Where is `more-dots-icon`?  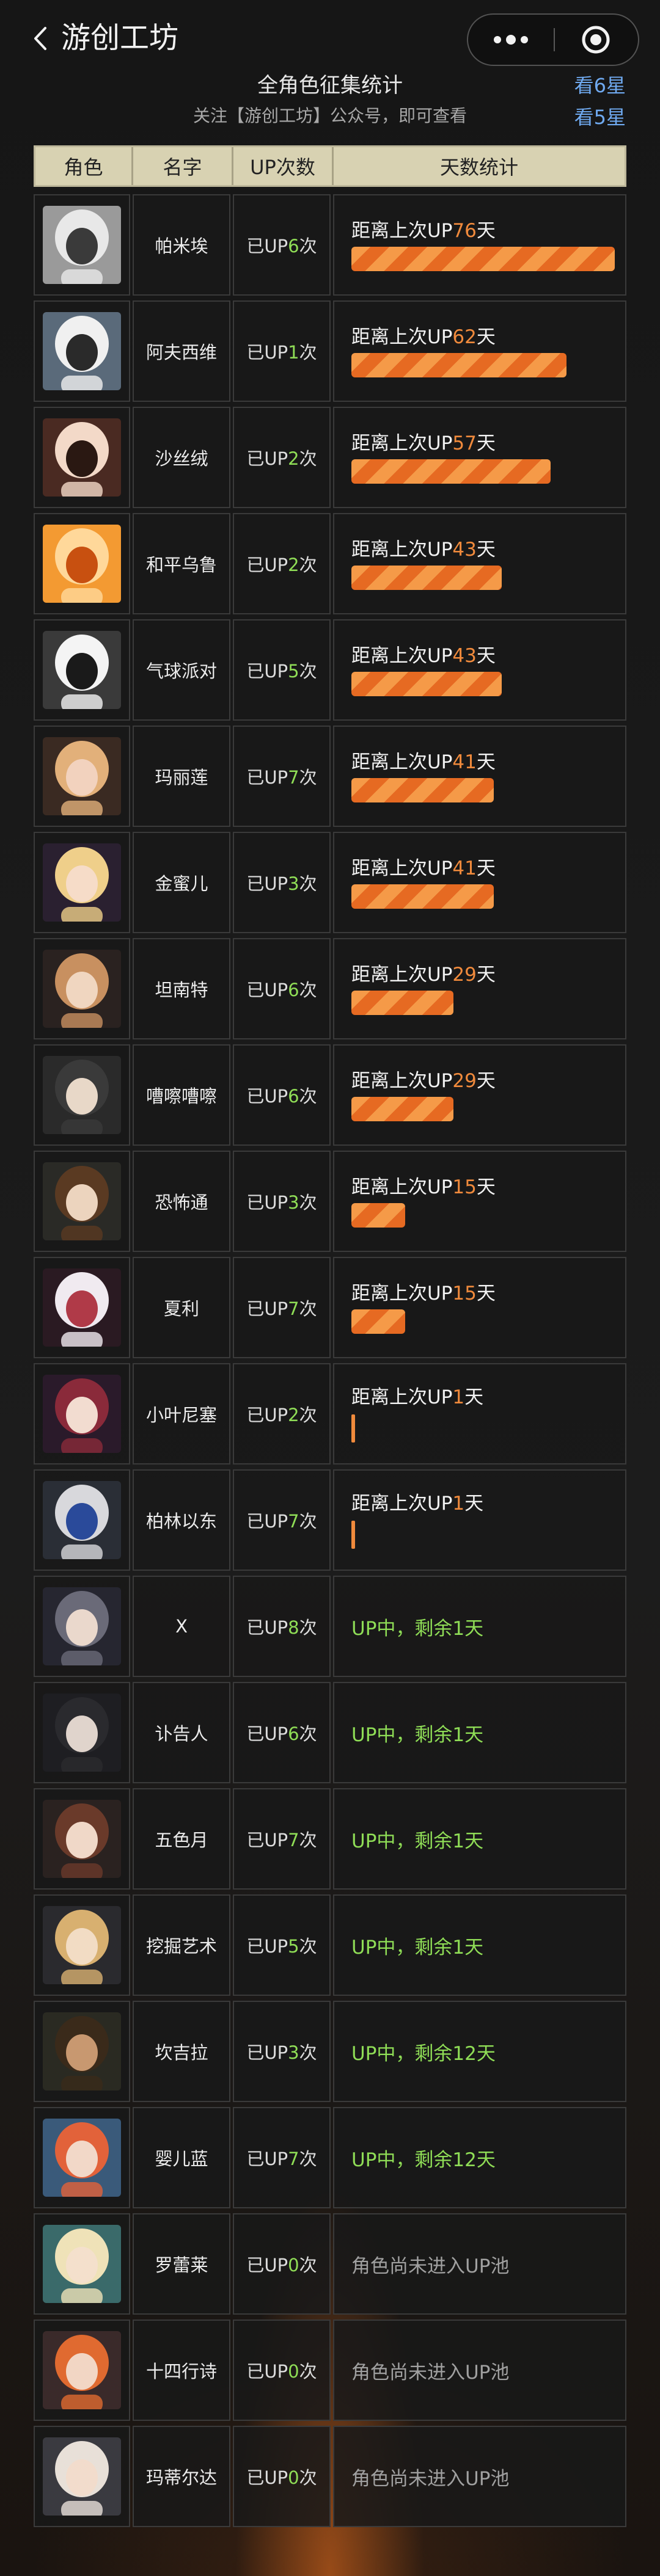 more-dots-icon is located at coordinates (511, 40).